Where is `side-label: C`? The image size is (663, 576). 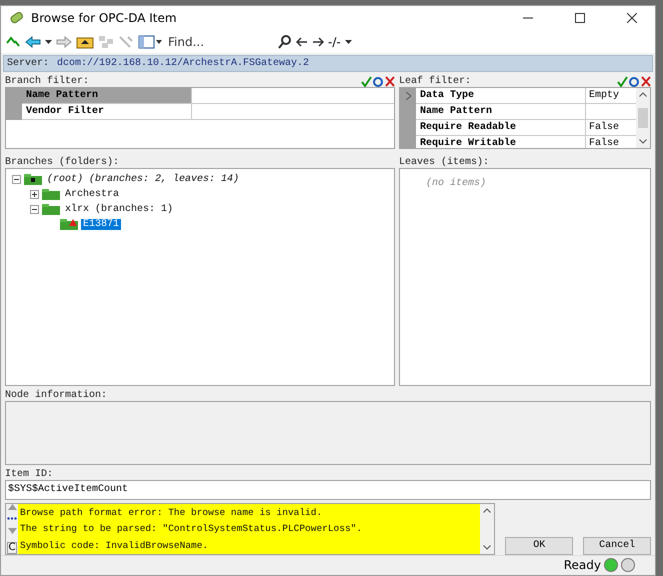 side-label: C is located at coordinates (12, 548).